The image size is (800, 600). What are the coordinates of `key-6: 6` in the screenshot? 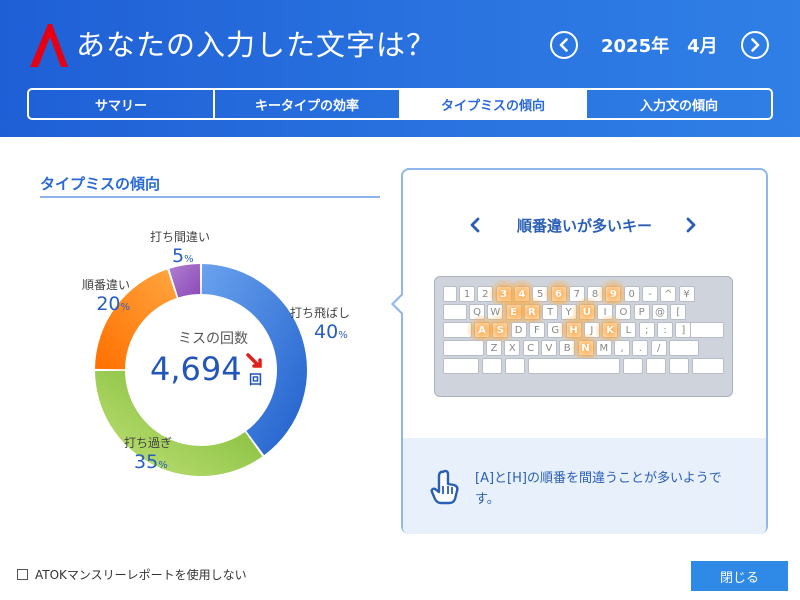 It's located at (558, 294).